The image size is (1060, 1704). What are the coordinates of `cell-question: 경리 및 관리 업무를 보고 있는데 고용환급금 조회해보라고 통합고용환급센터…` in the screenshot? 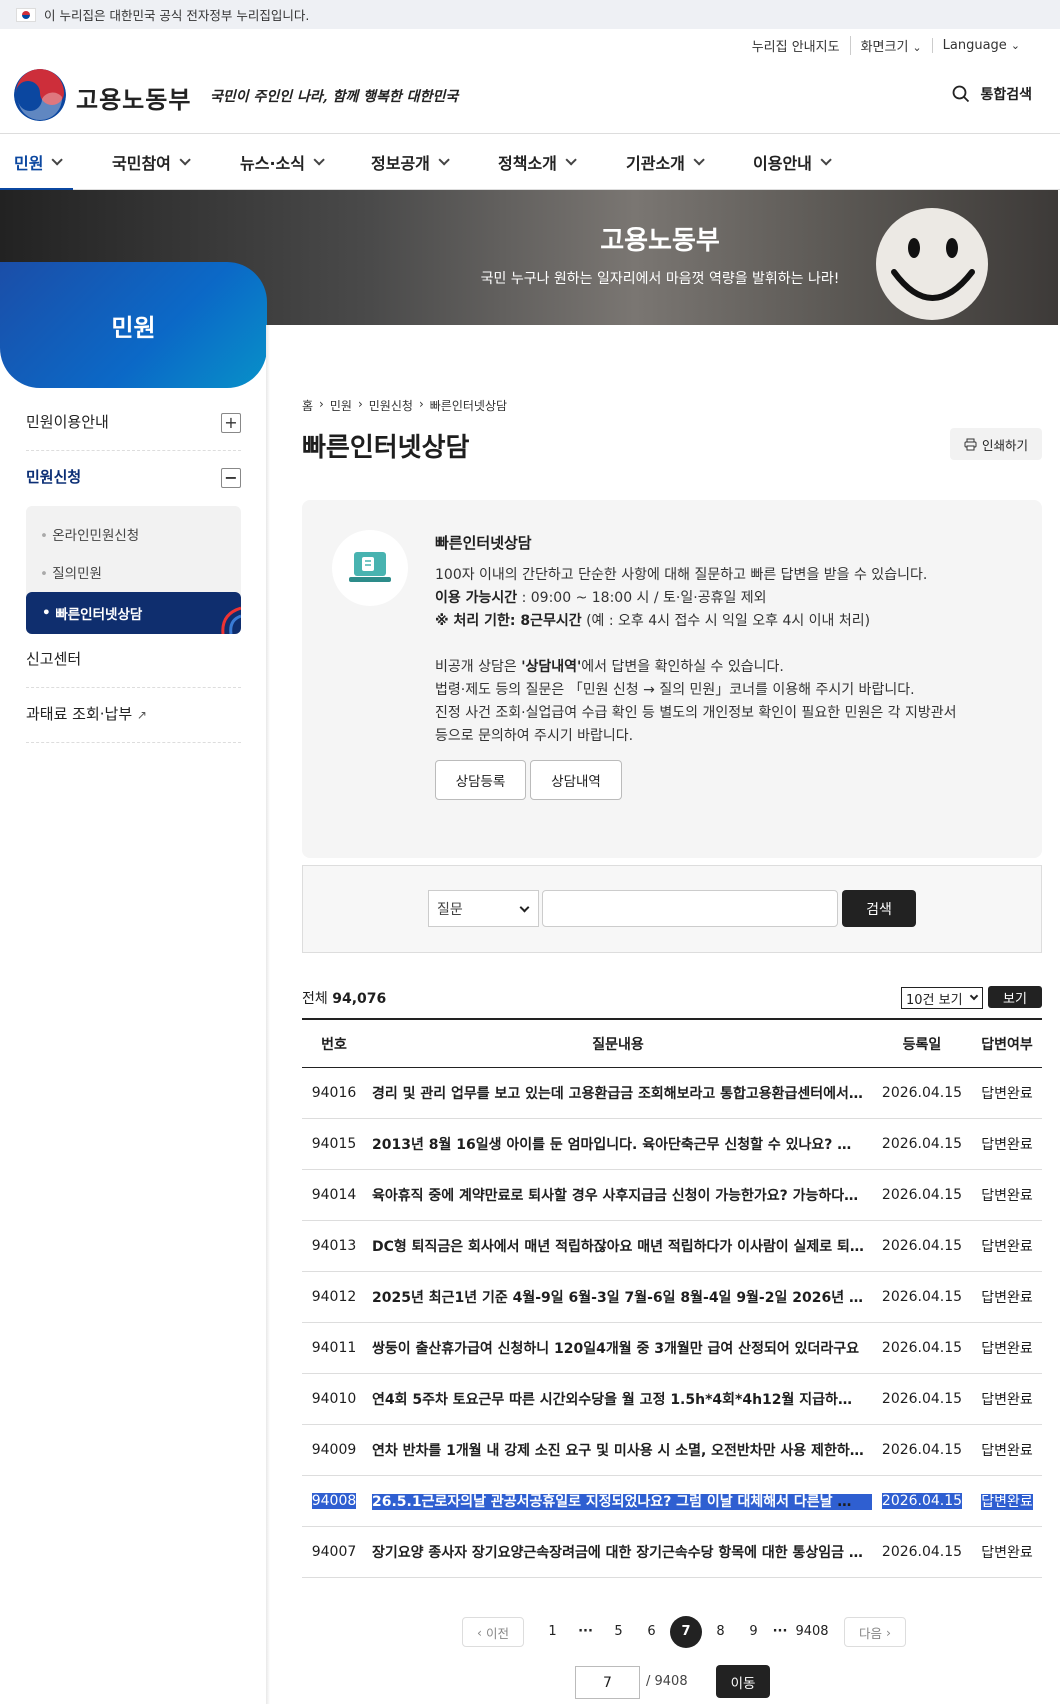 It's located at (619, 1093).